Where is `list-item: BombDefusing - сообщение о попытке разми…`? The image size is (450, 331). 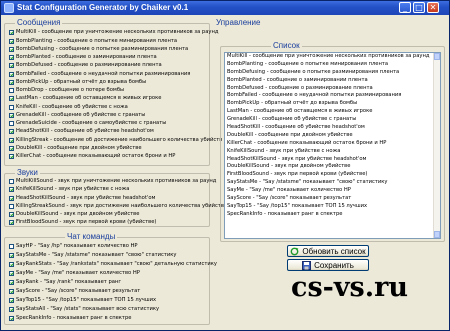 list-item: BombDefusing - сообщение о попытке разми… is located at coordinates (332, 73).